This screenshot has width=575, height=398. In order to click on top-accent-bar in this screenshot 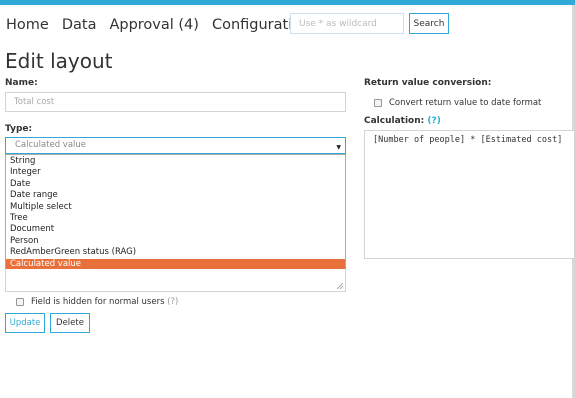, I will do `click(287, 2)`.